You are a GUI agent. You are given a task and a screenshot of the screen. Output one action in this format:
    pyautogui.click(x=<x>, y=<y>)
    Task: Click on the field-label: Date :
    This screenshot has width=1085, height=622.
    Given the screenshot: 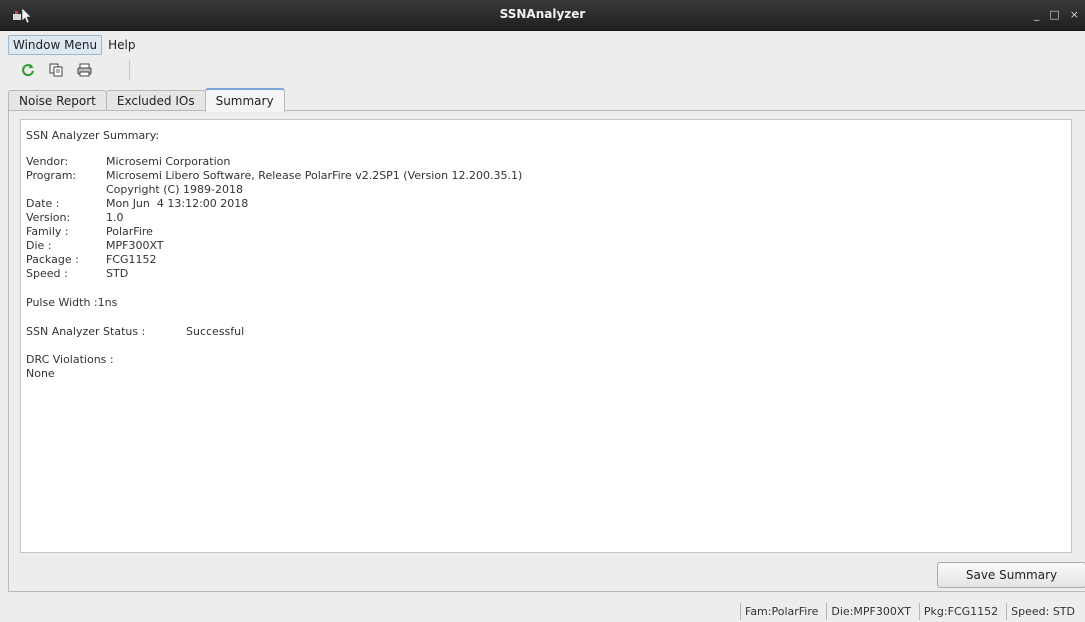 What is the action you would take?
    pyautogui.click(x=43, y=203)
    